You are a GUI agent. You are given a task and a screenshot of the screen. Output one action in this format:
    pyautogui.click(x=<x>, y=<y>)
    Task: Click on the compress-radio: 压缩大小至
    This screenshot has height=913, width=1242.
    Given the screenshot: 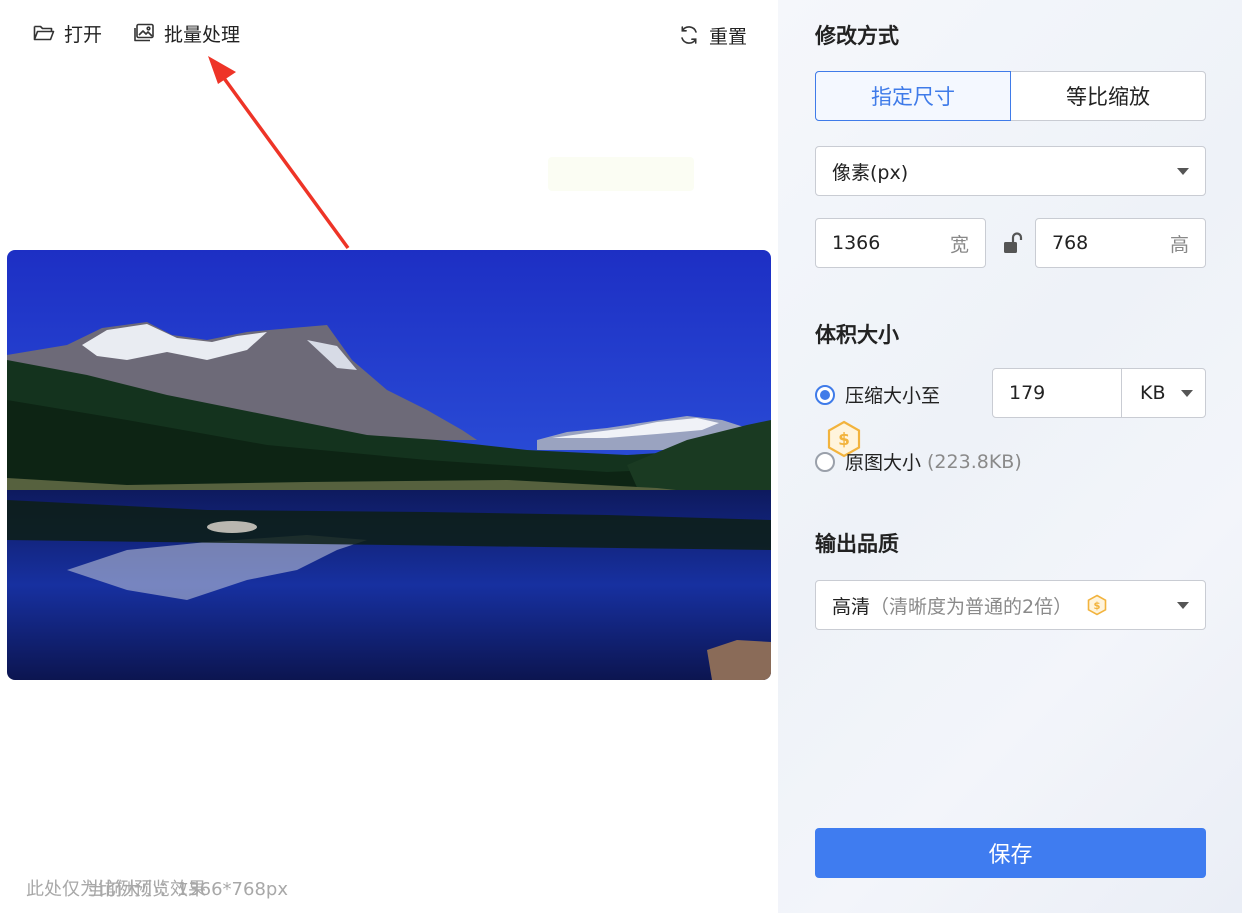 What is the action you would take?
    pyautogui.click(x=877, y=394)
    